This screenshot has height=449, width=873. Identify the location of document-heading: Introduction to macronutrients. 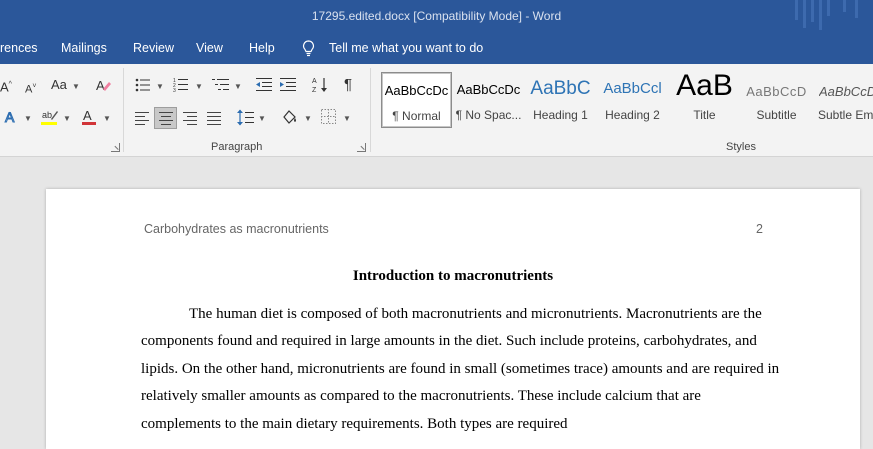
(453, 276).